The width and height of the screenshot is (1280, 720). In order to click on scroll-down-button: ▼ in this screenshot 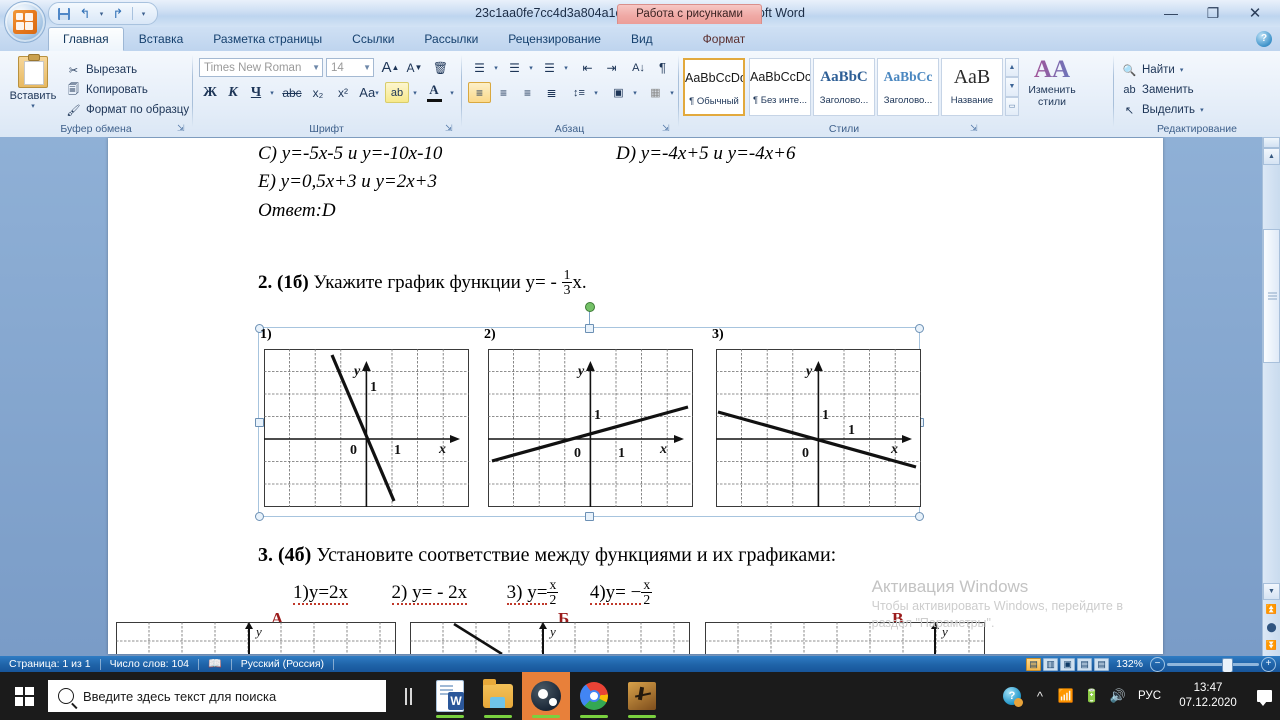, I will do `click(1271, 591)`.